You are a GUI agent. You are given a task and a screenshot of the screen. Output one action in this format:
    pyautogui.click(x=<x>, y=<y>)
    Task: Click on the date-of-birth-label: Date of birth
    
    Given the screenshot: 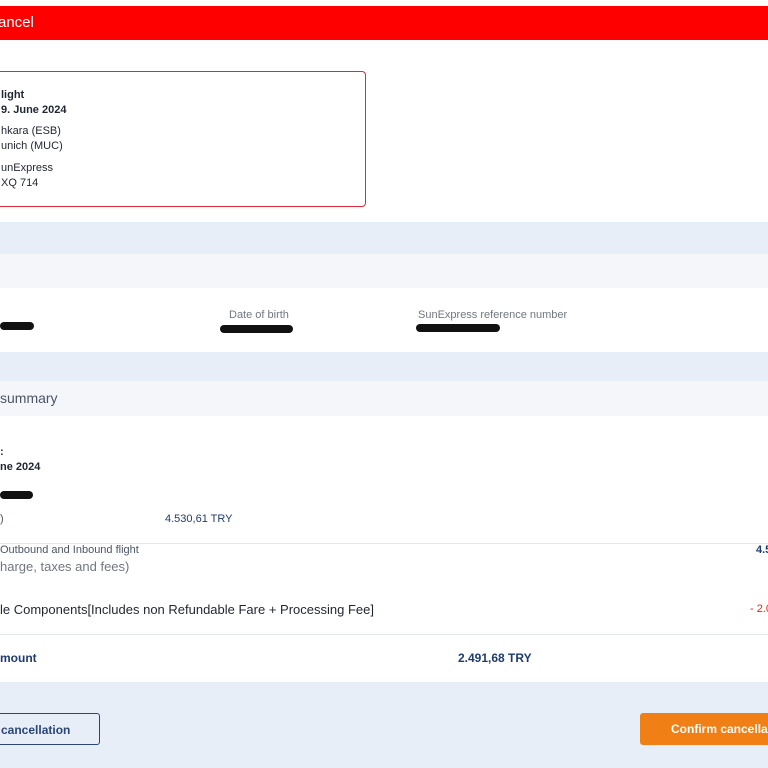 What is the action you would take?
    pyautogui.click(x=259, y=315)
    